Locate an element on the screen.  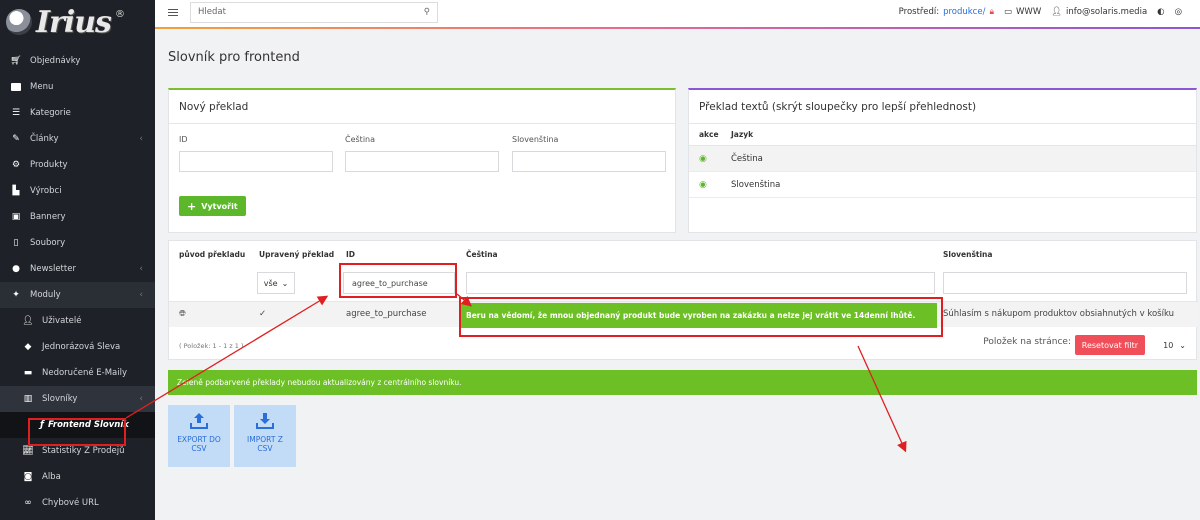
sidebar-item-label: Menu is located at coordinates (42, 87).